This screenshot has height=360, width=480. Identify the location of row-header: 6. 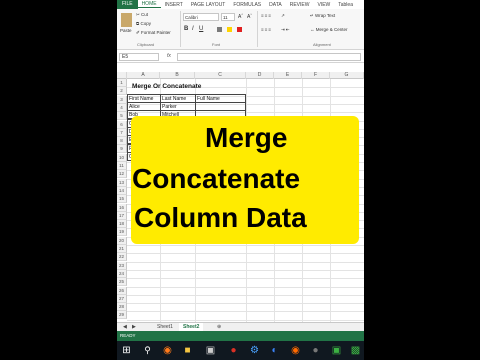
(122, 124).